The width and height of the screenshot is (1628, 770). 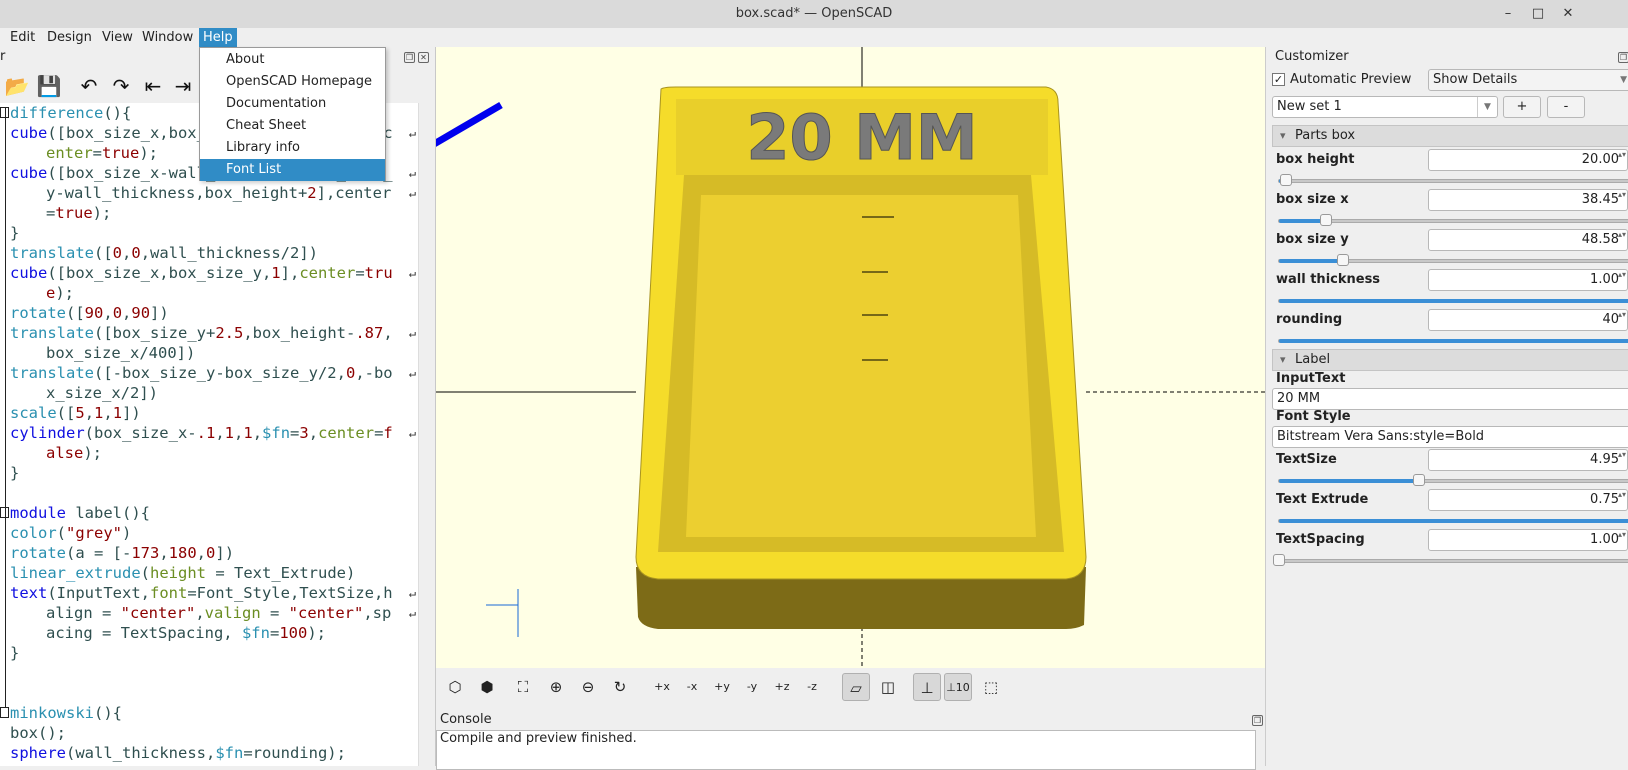 I want to click on menu-edit: Edit, so click(x=22, y=37).